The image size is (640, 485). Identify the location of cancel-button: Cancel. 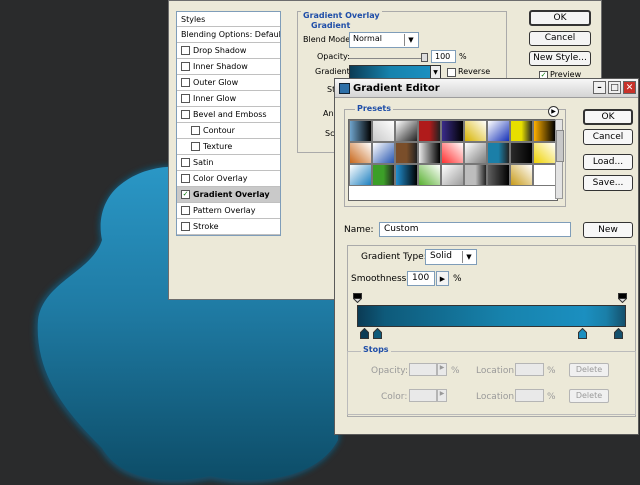
(560, 38).